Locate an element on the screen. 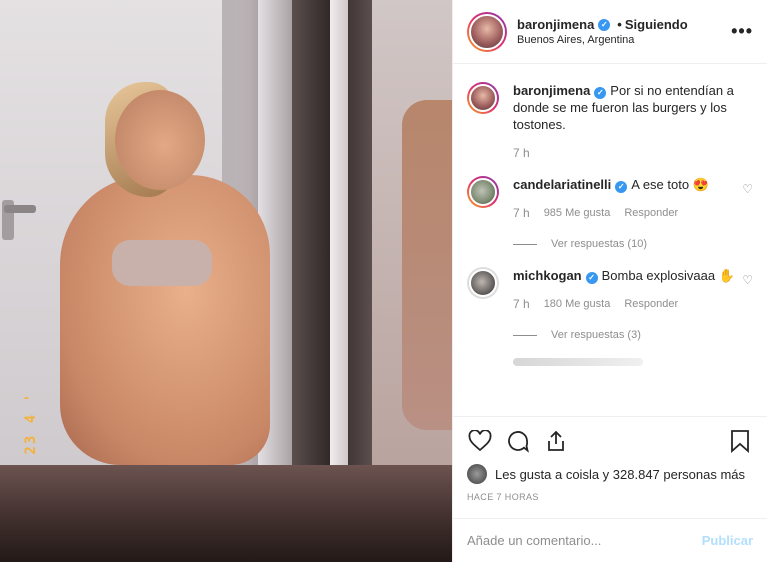  follow-status-button: Siguiendo is located at coordinates (656, 24).